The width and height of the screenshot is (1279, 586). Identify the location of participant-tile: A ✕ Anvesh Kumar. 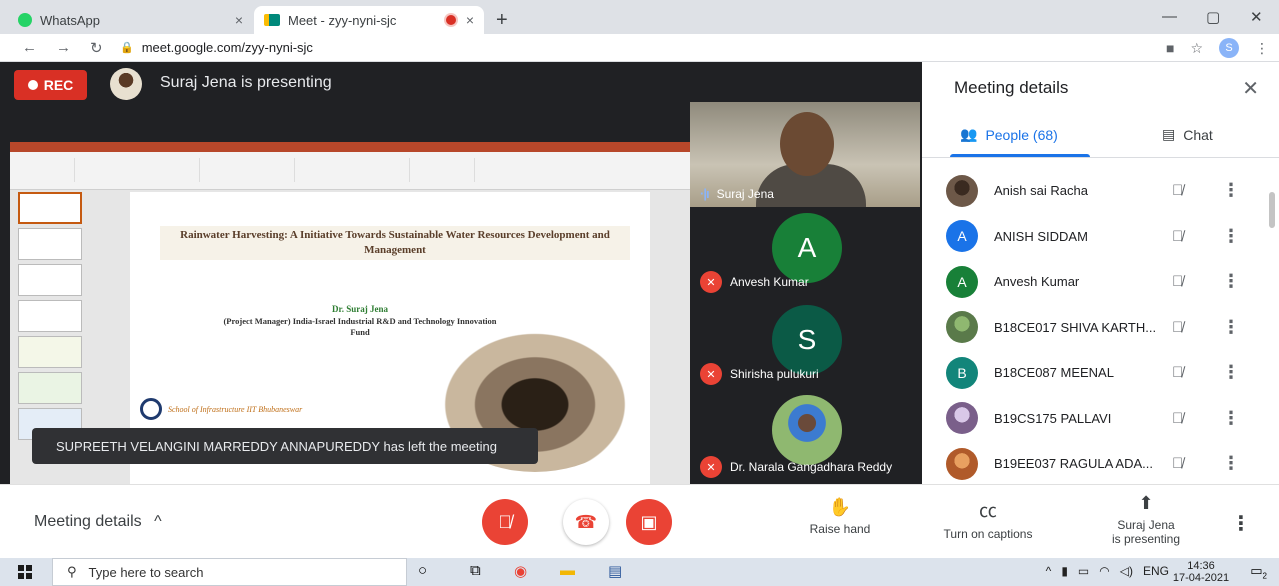
(805, 253).